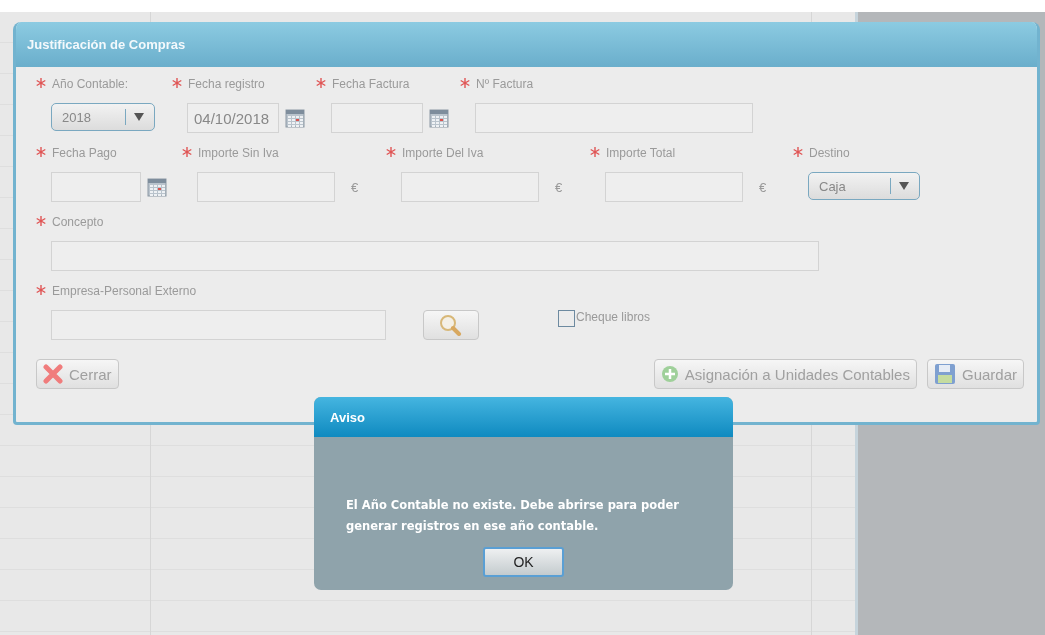 Image resolution: width=1045 pixels, height=635 pixels. Describe the element at coordinates (660, 87) in the screenshot. I see `field-label: Nº Factura` at that location.